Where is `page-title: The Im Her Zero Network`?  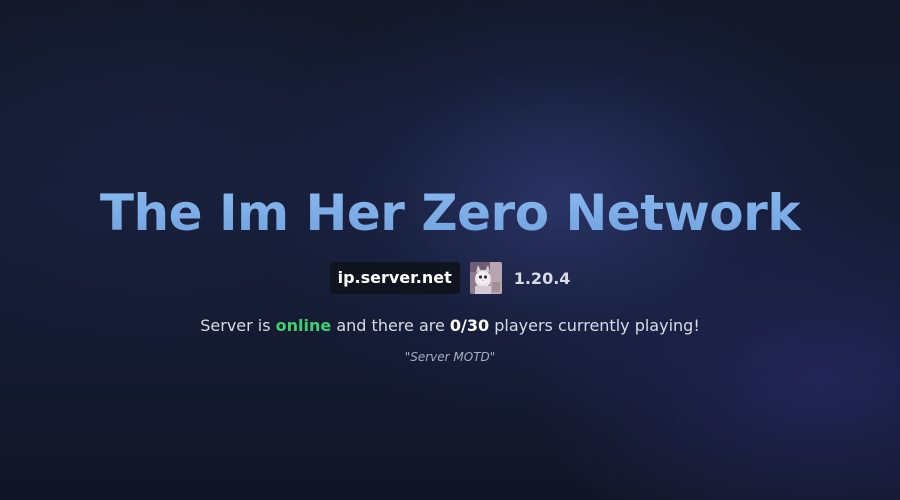
page-title: The Im Her Zero Network is located at coordinates (450, 213).